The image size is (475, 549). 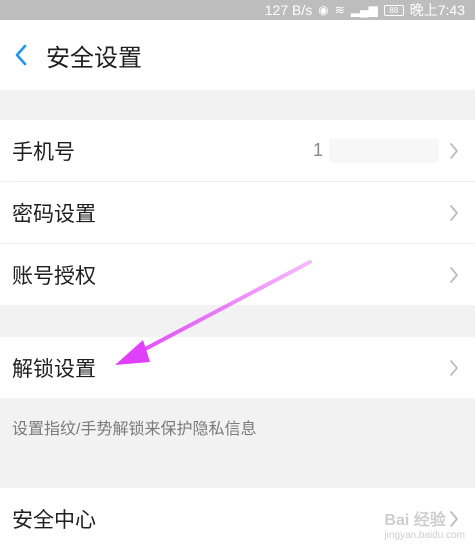 I want to click on masked-value, so click(x=384, y=150).